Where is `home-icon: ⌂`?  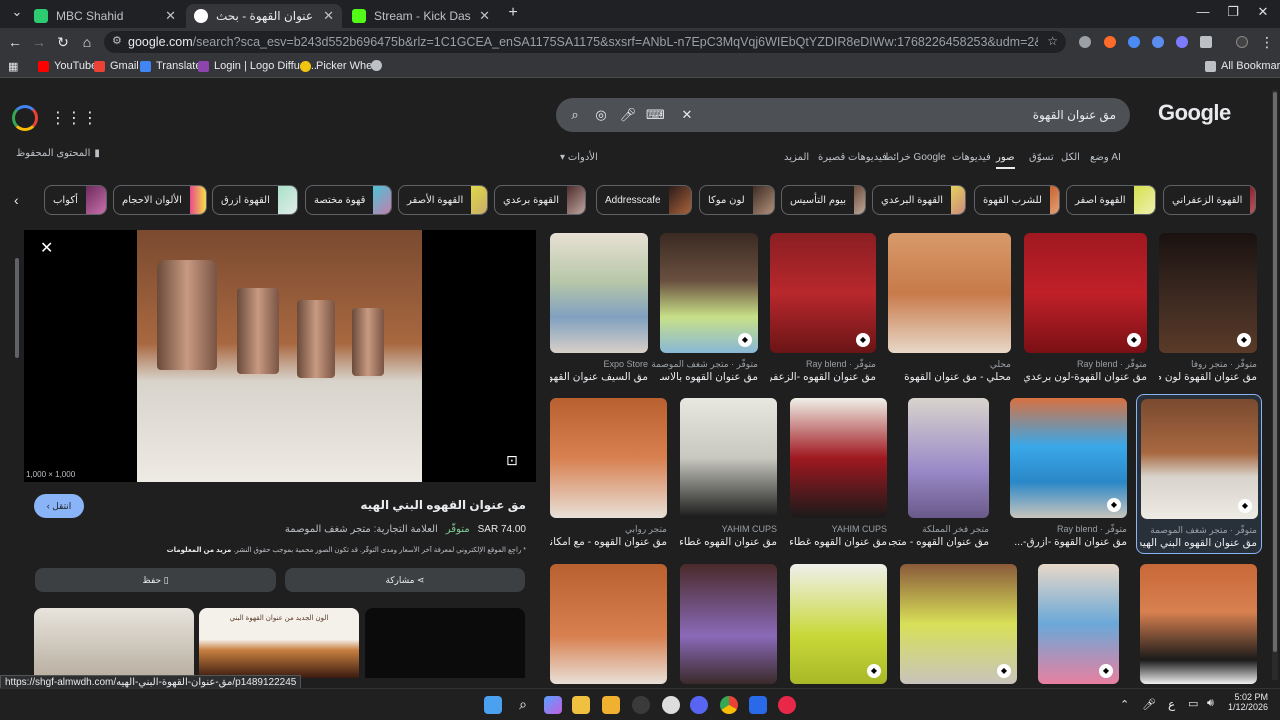
home-icon: ⌂ is located at coordinates (87, 42).